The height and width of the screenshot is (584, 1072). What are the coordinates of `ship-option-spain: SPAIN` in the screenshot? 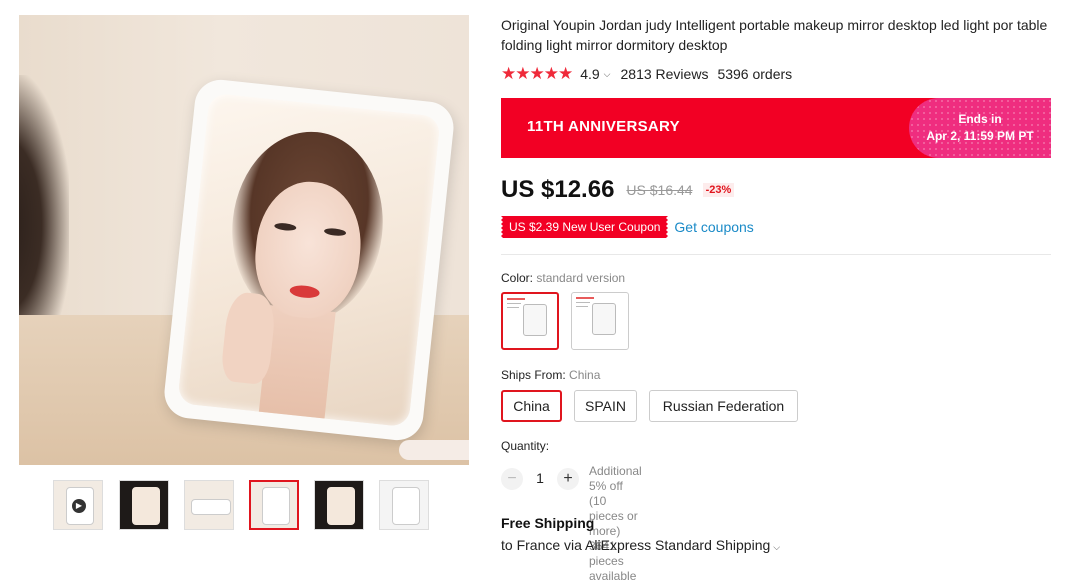 It's located at (605, 406).